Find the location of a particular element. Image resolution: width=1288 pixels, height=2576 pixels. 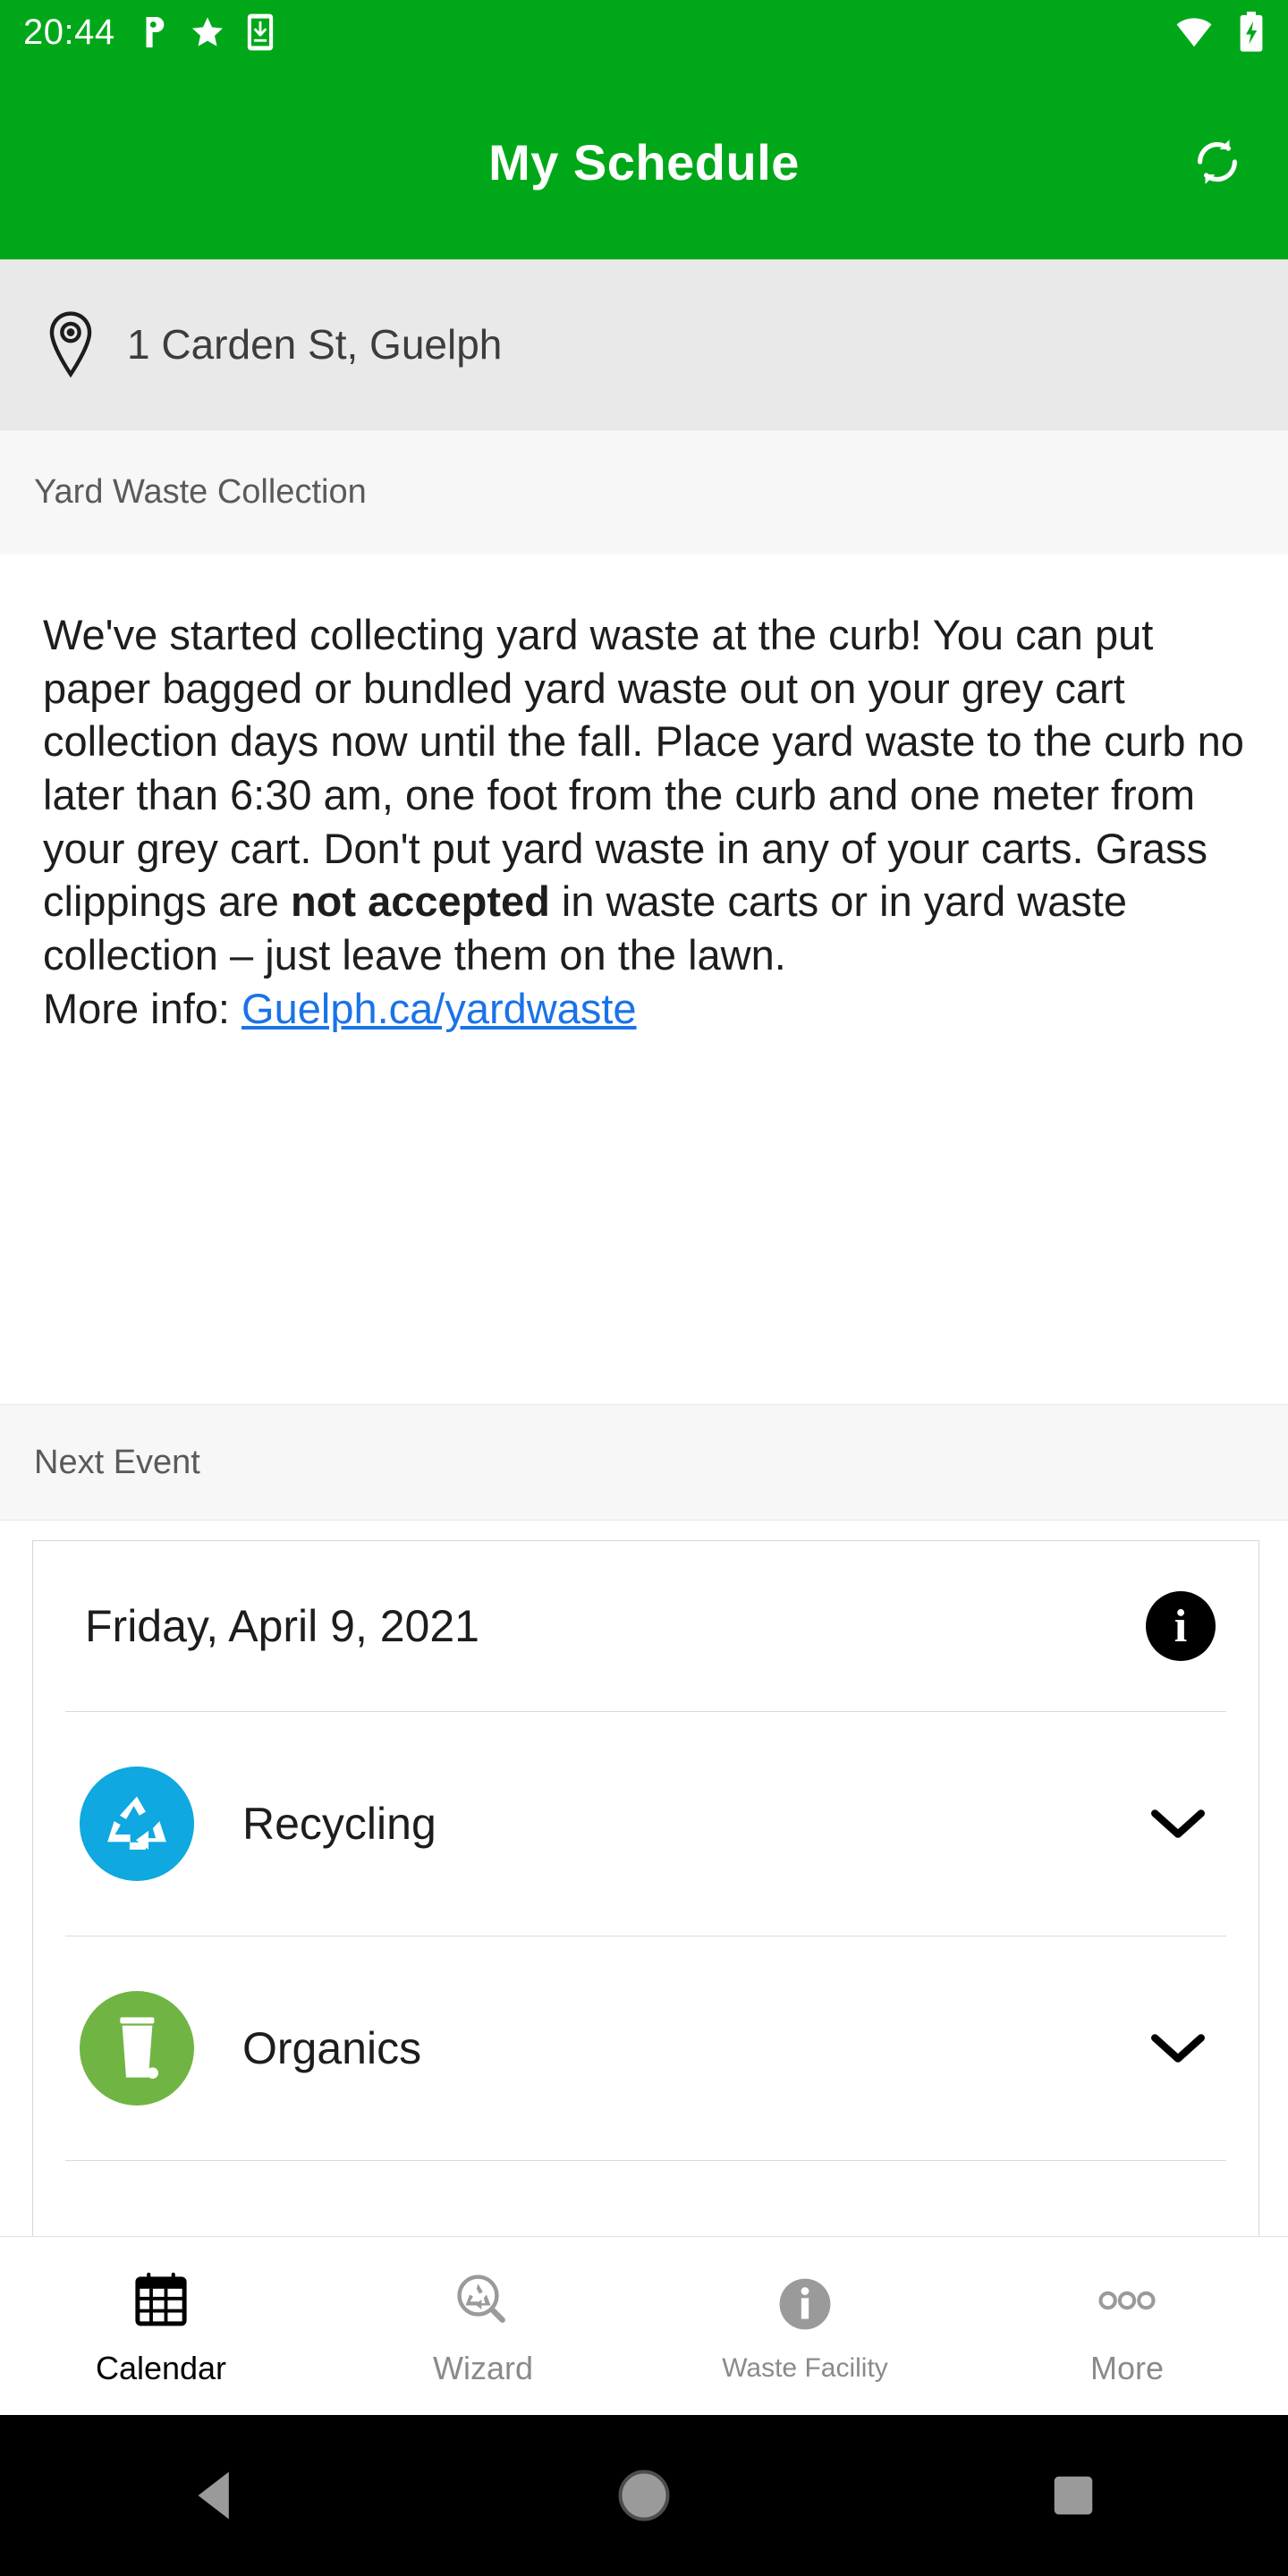

yardwaste-link: Guelph.ca/yardwaste is located at coordinates (439, 1008).